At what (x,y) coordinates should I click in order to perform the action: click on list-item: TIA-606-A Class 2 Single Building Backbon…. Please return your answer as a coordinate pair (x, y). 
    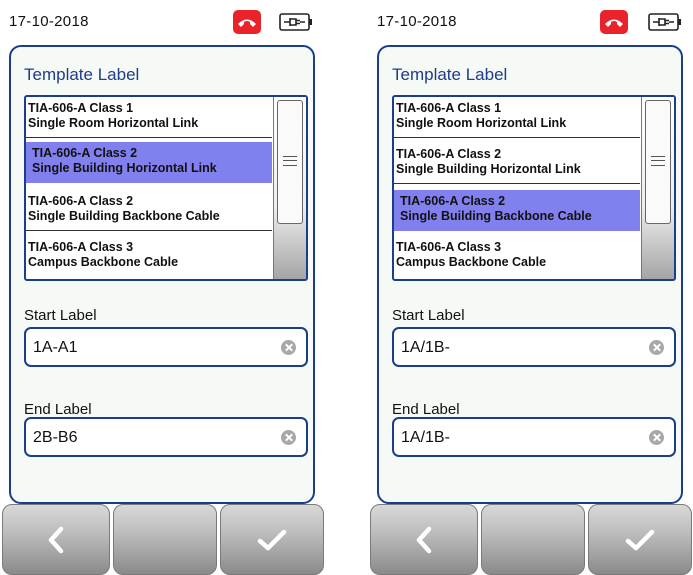
    Looking at the image, I should click on (149, 210).